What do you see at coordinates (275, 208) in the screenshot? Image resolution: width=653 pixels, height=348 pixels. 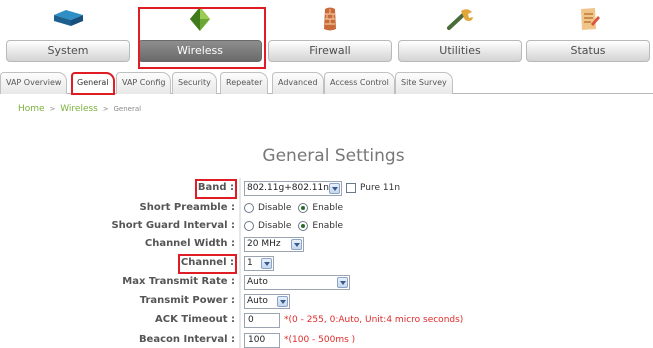 I see `short-preamble-disable-label: Disable` at bounding box center [275, 208].